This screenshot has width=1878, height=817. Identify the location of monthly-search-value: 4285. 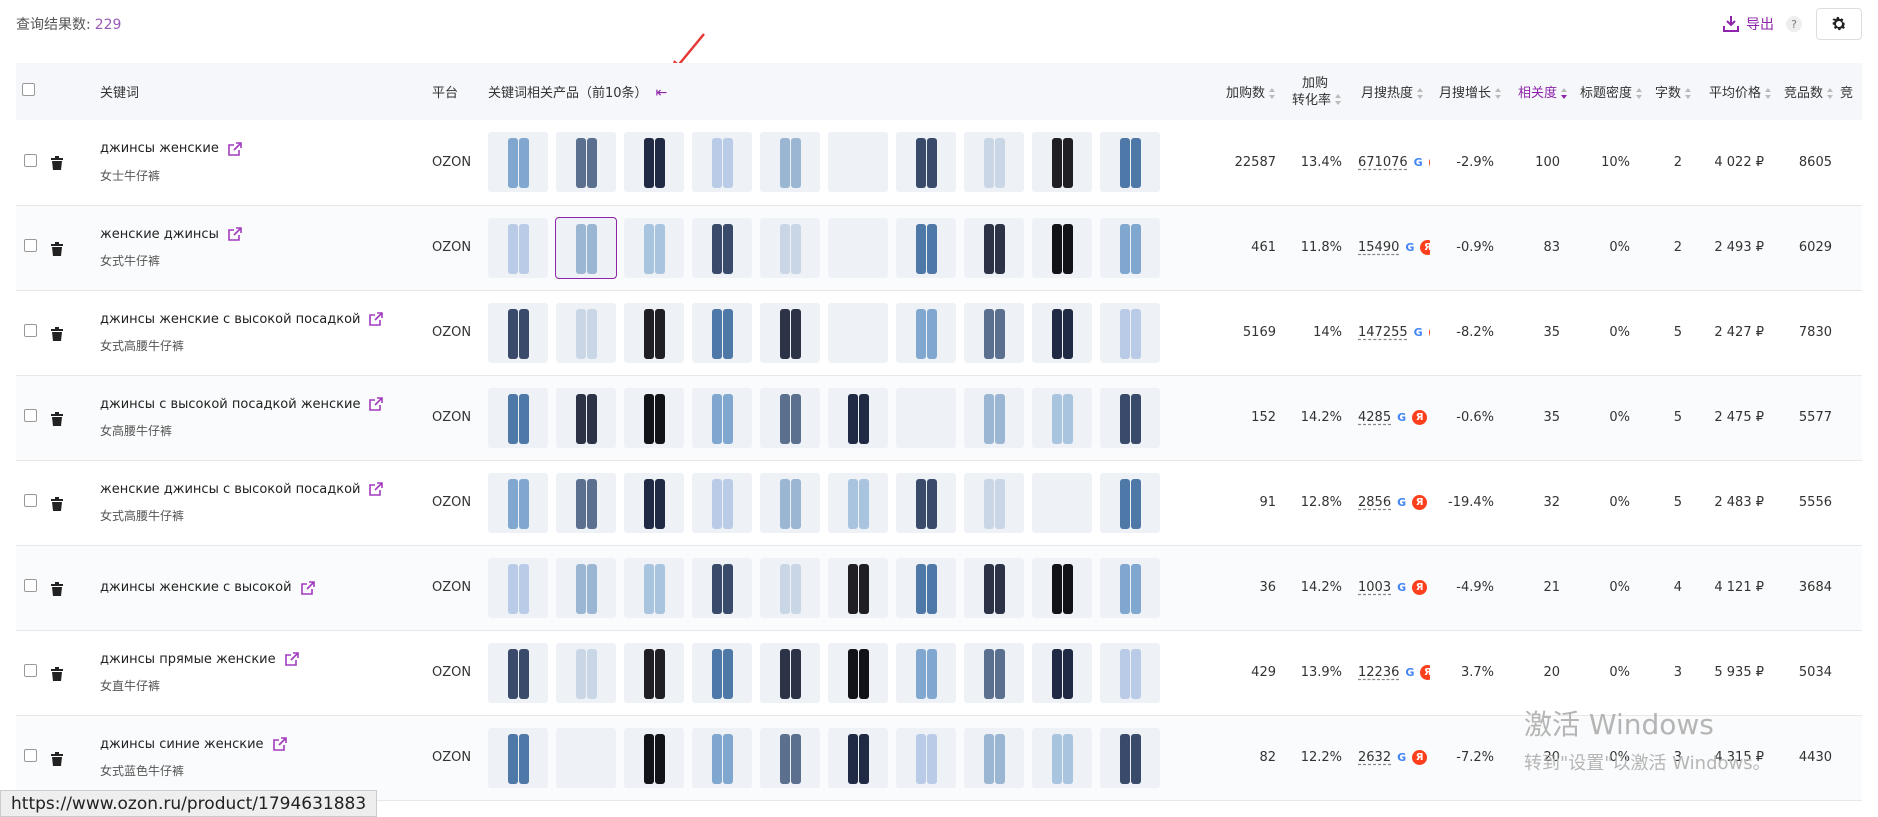
(1374, 417).